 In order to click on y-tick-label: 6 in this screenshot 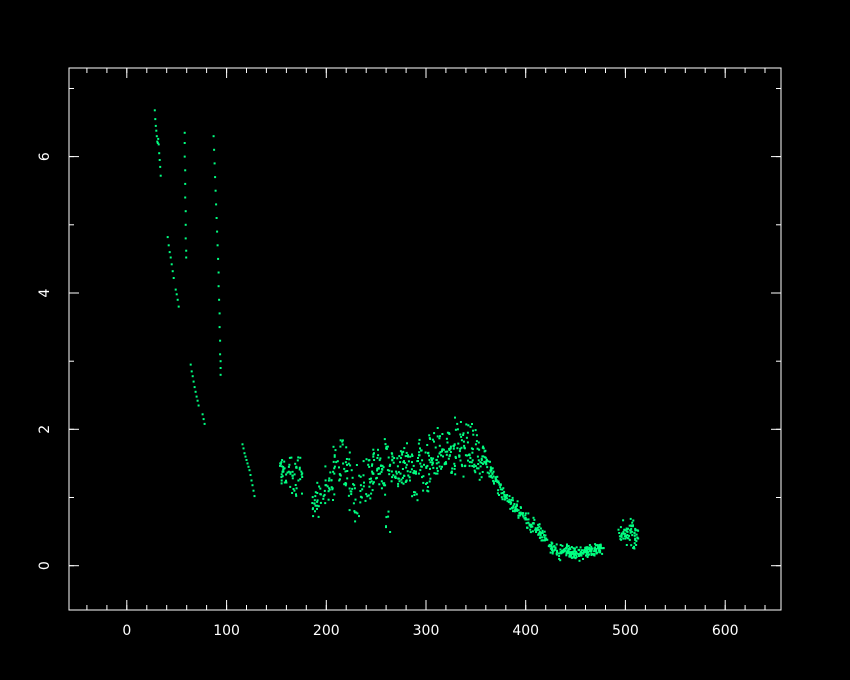, I will do `click(45, 156)`.